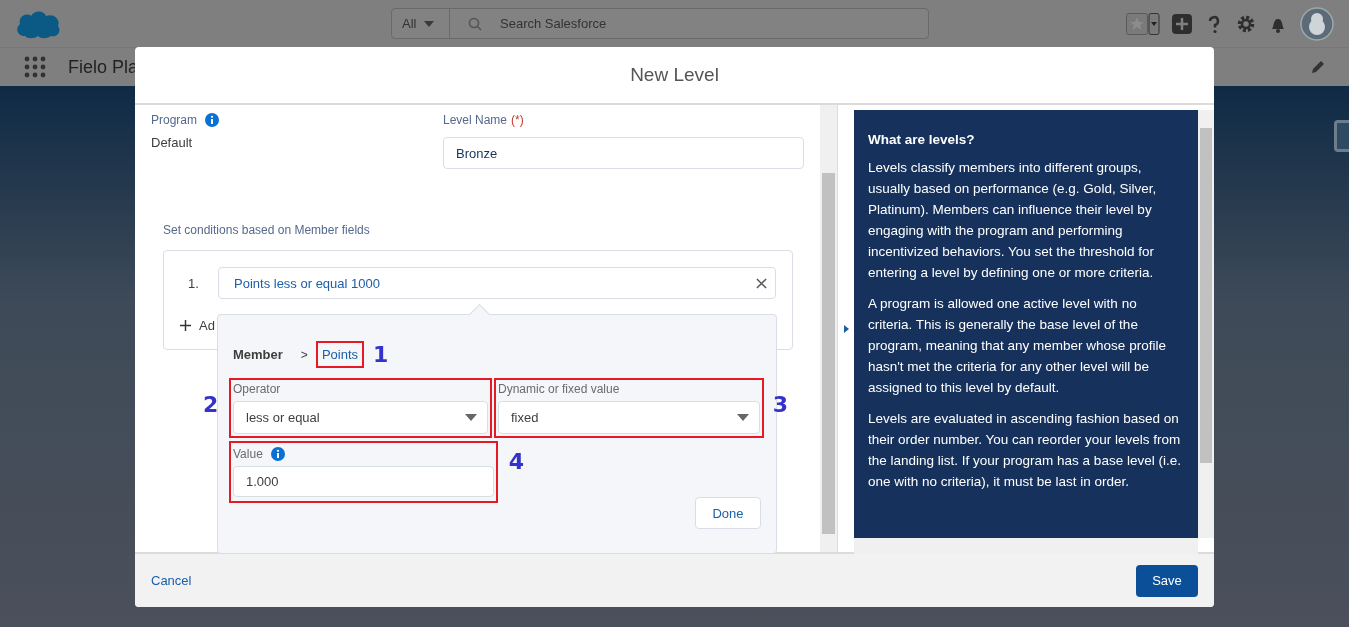 Image resolution: width=1349 pixels, height=627 pixels. I want to click on add-condition-link: Ad, so click(207, 325).